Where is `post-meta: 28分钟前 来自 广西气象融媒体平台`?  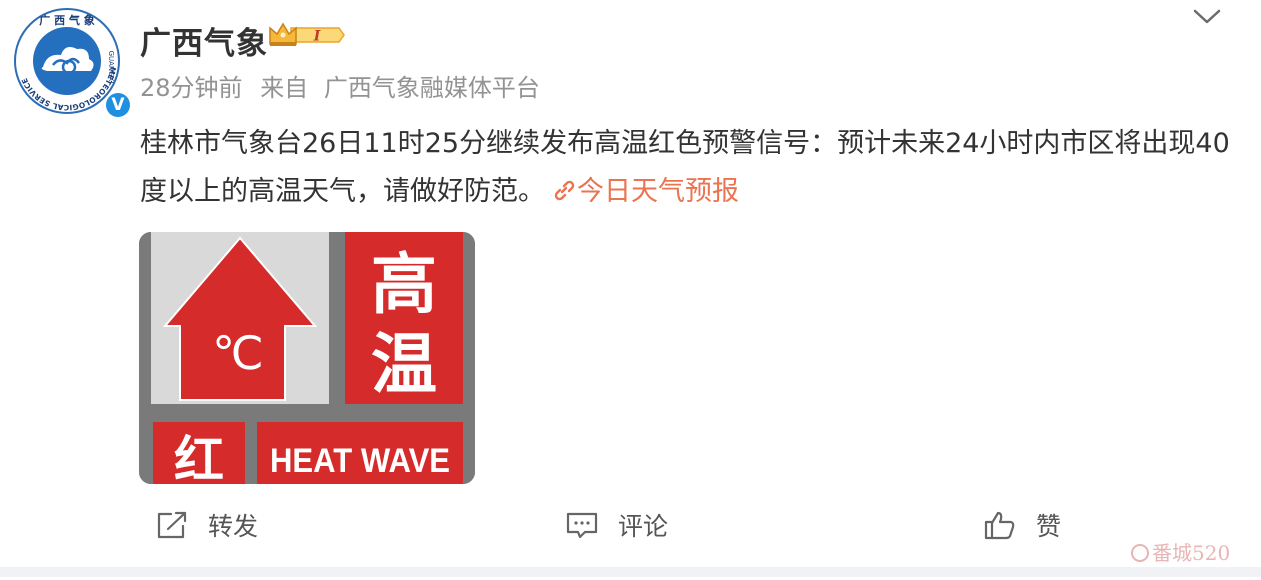 post-meta: 28分钟前 来自 广西气象融媒体平台 is located at coordinates (345, 85).